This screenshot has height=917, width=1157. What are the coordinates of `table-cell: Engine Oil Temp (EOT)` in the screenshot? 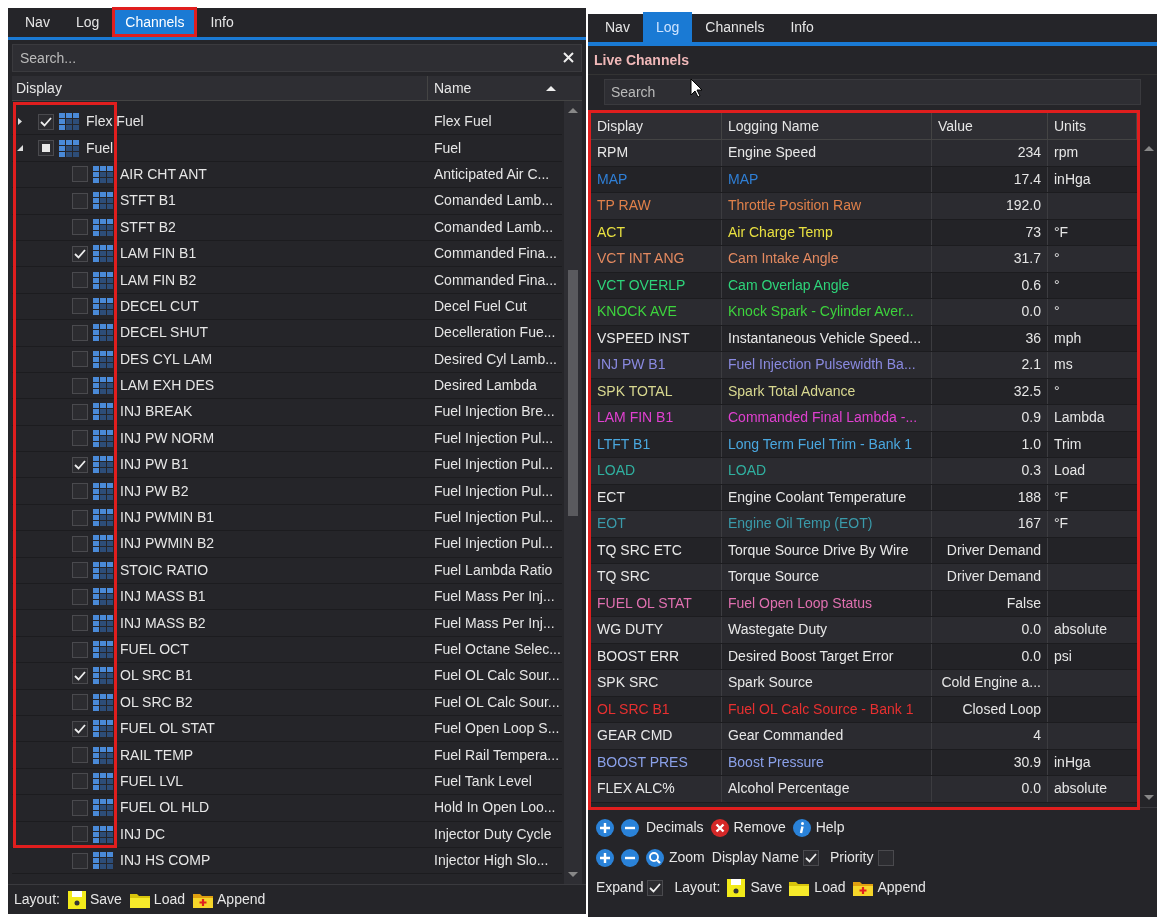 It's located at (827, 524).